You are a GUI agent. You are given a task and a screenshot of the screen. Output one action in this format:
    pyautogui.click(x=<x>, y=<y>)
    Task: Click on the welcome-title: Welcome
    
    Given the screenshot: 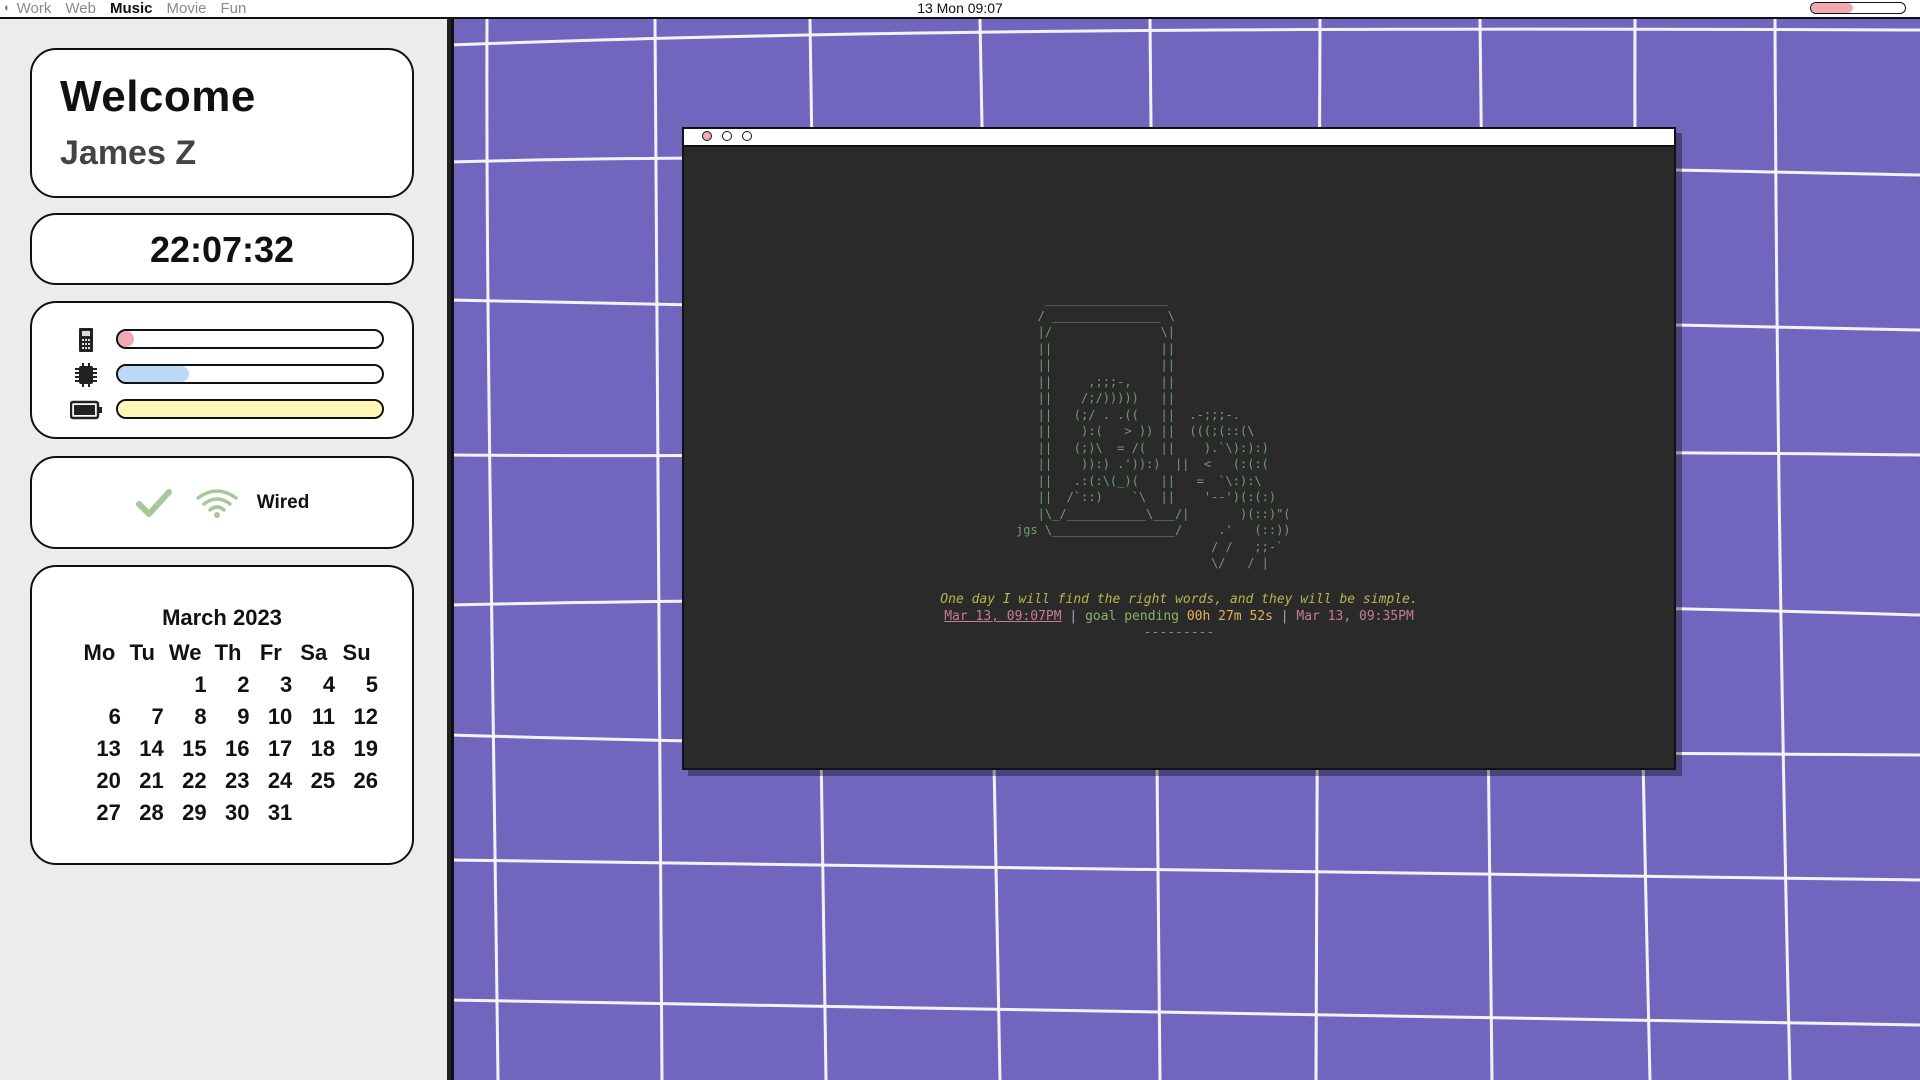 What is the action you would take?
    pyautogui.click(x=158, y=96)
    